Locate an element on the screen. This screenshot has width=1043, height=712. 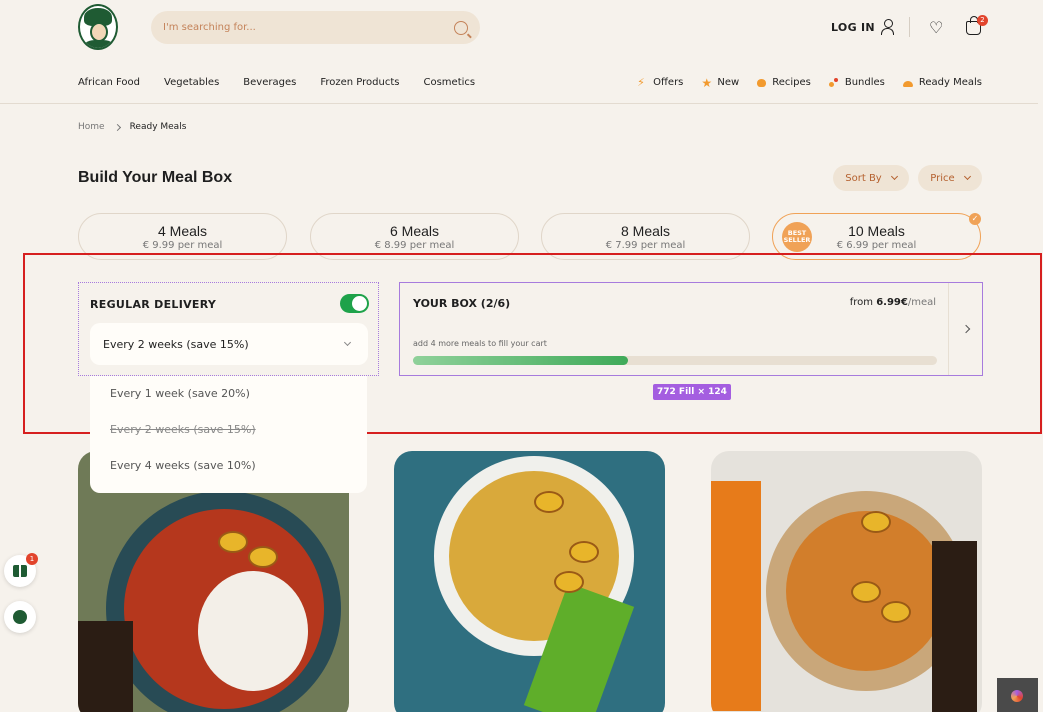
plan-price: € 7.99 per meal is located at coordinates (645, 245).